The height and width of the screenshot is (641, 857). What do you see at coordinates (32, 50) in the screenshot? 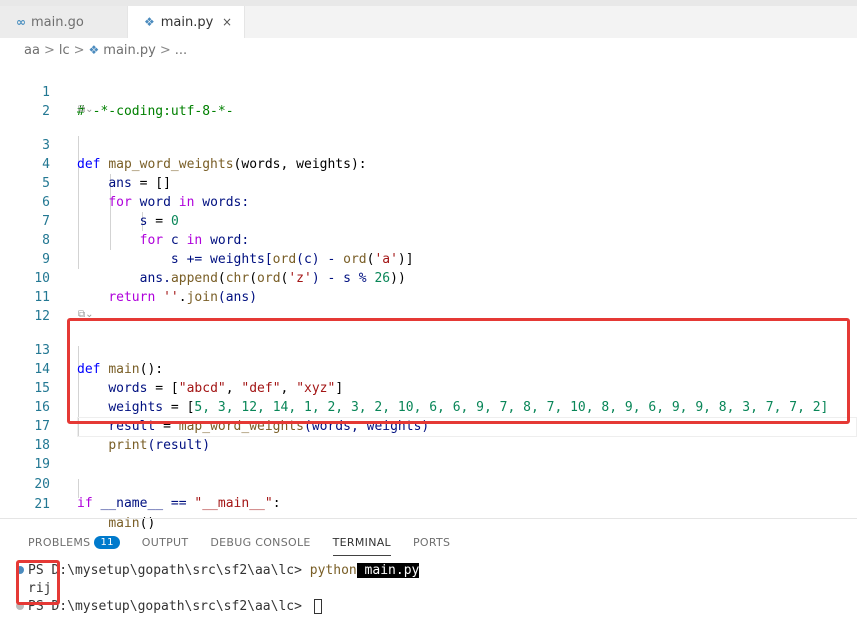
I see `breadcrumb-item: aa` at bounding box center [32, 50].